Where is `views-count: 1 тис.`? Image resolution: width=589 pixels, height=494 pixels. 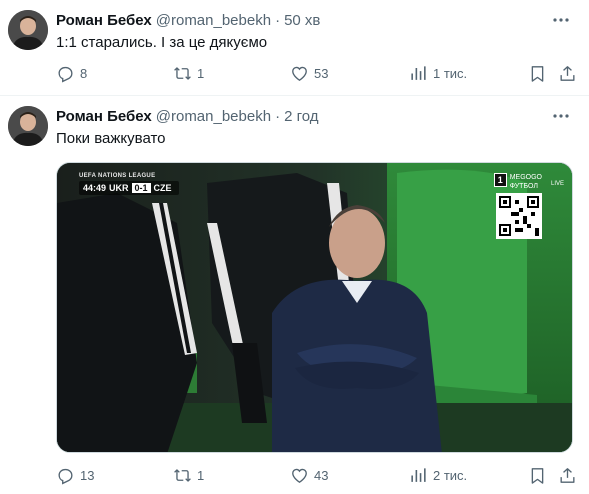
views-count: 1 тис. is located at coordinates (450, 73).